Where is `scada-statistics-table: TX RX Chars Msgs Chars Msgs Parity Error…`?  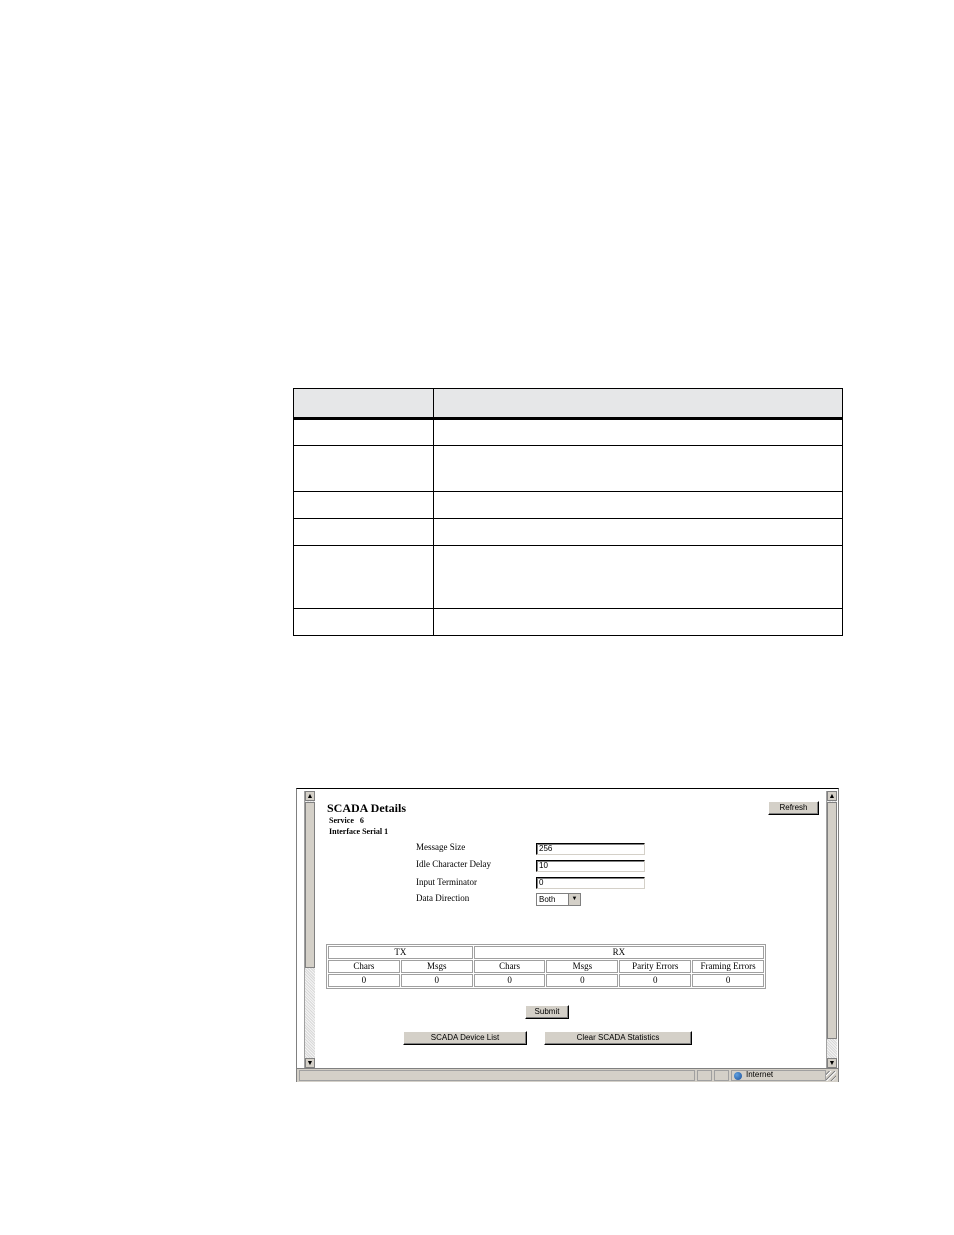 scada-statistics-table: TX RX Chars Msgs Chars Msgs Parity Error… is located at coordinates (546, 966).